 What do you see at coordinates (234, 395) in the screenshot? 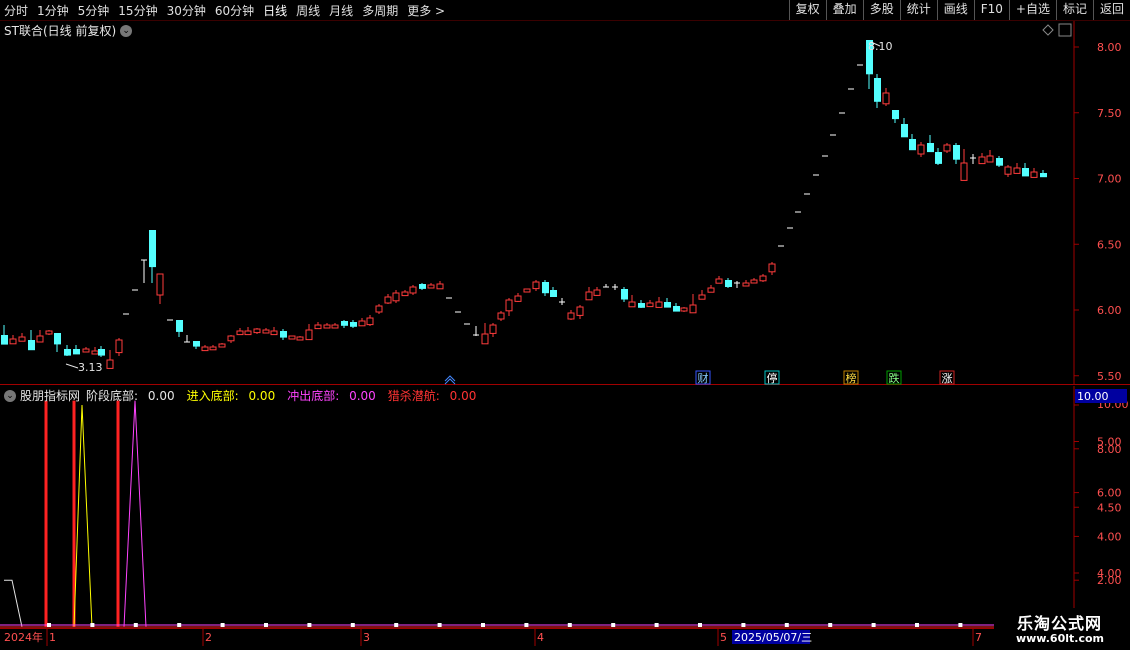
I see `indicator-item-enter-bottom: 进入底部: 0.00` at bounding box center [234, 395].